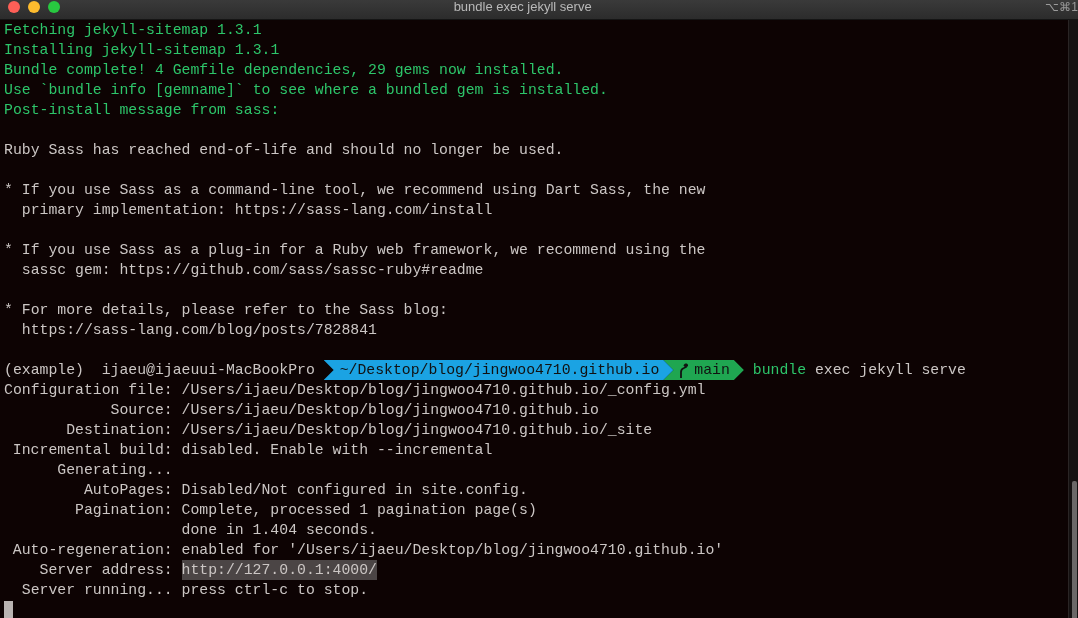 Image resolution: width=1078 pixels, height=618 pixels. Describe the element at coordinates (284, 70) in the screenshot. I see `output-line: Bundle complete! 4 Gemfile dependencies, 29 gems now installed.` at that location.